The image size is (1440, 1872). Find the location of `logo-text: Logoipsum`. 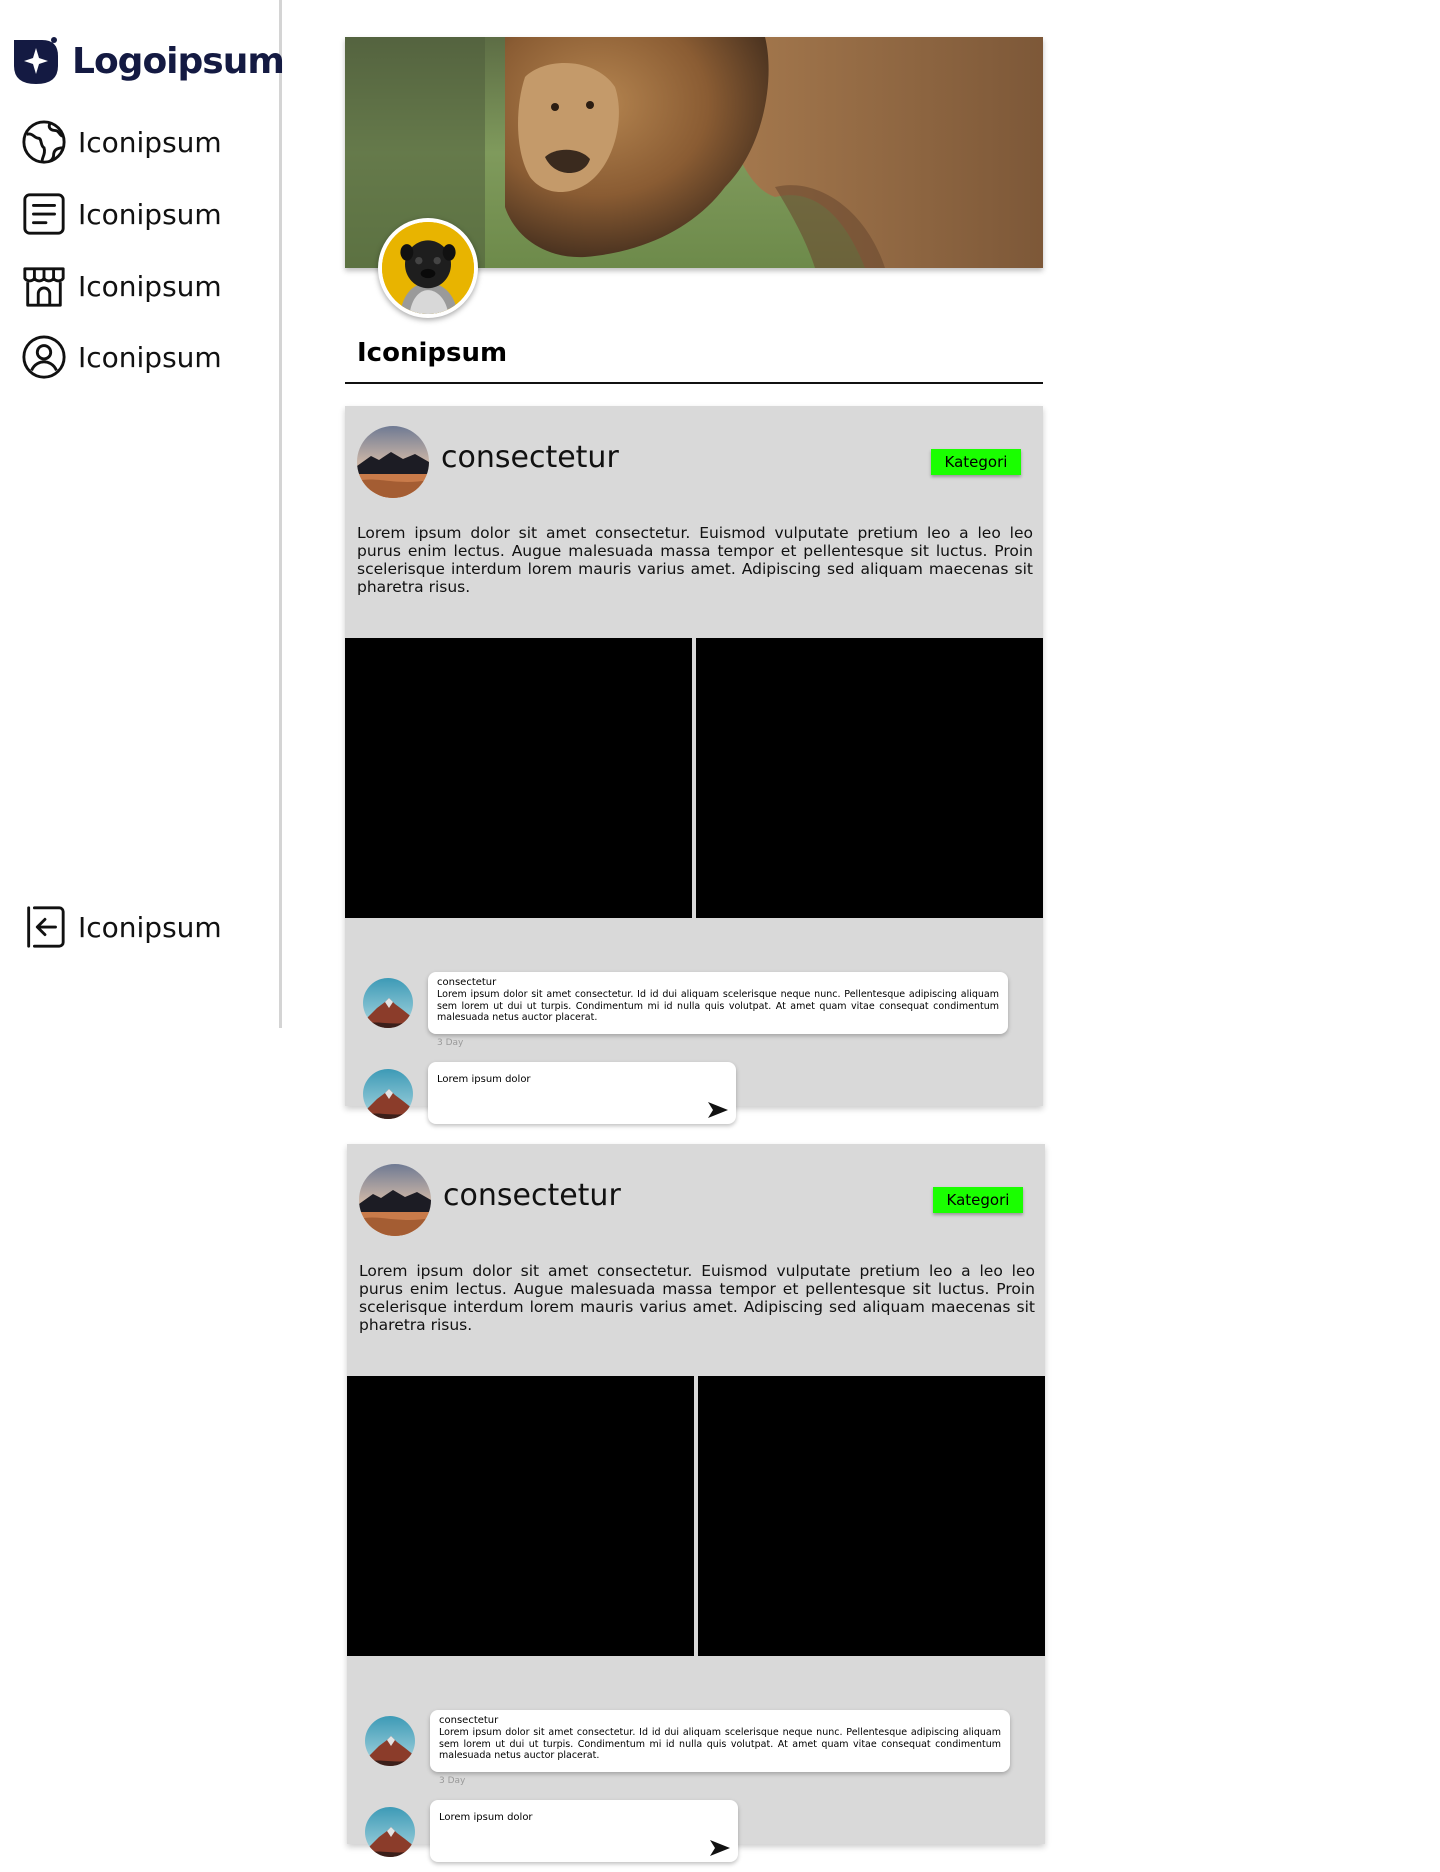

logo-text: Logoipsum is located at coordinates (178, 61).